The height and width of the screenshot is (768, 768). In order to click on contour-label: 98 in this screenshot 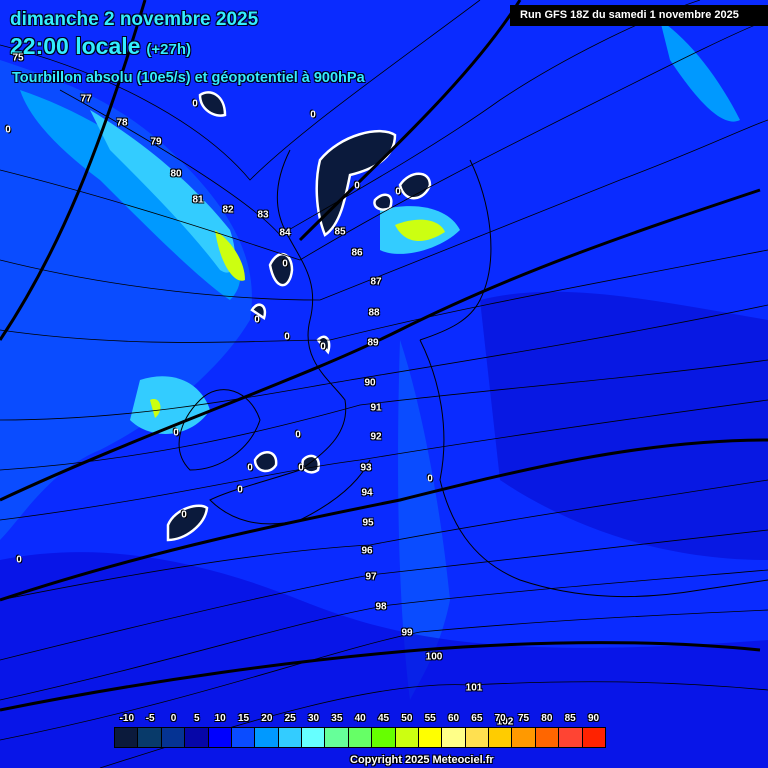, I will do `click(381, 607)`.